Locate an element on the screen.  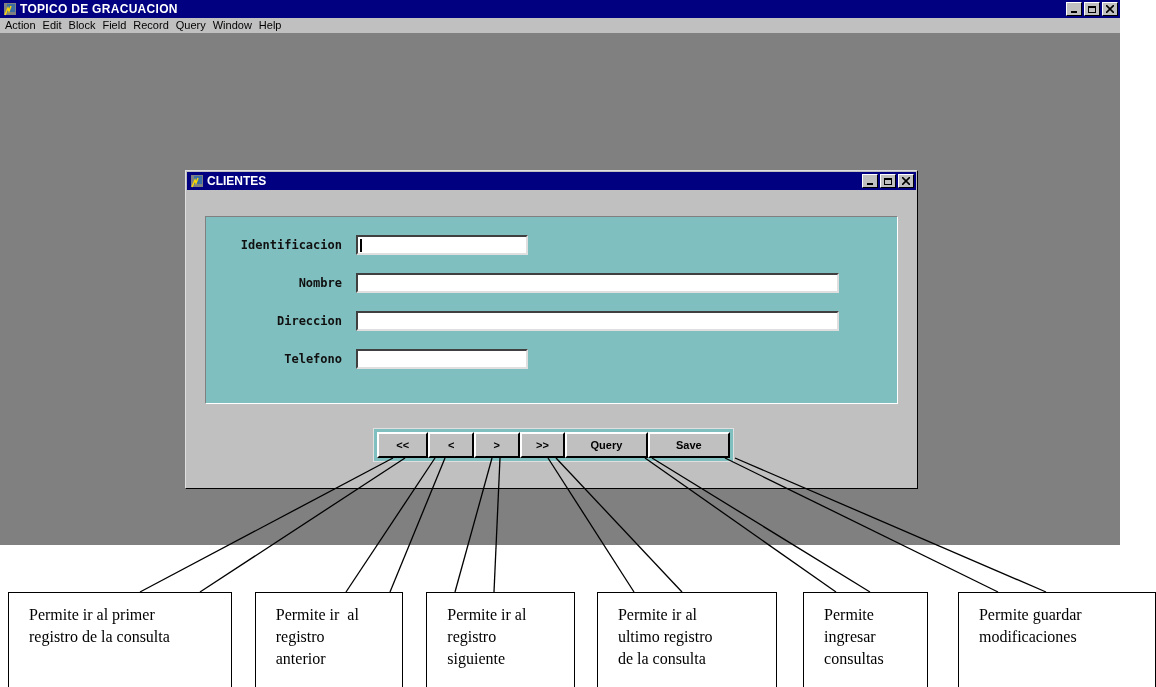
nav-button: Save is located at coordinates (688, 445).